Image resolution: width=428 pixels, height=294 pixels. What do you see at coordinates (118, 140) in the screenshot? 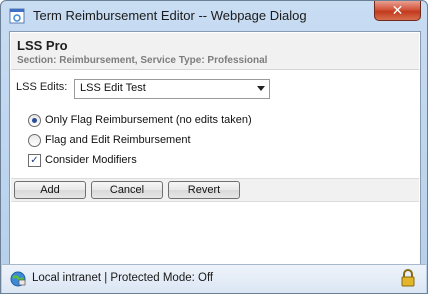
I see `flag-edit-label: Flag and Edit Reimbursement` at bounding box center [118, 140].